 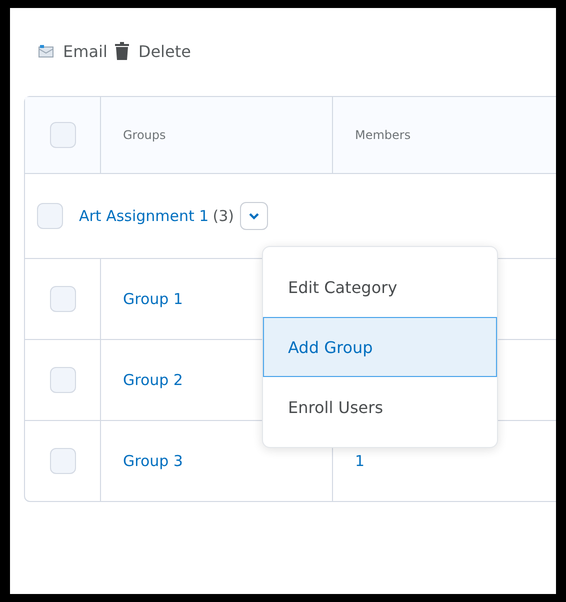 I want to click on email-button: Email, so click(x=73, y=51).